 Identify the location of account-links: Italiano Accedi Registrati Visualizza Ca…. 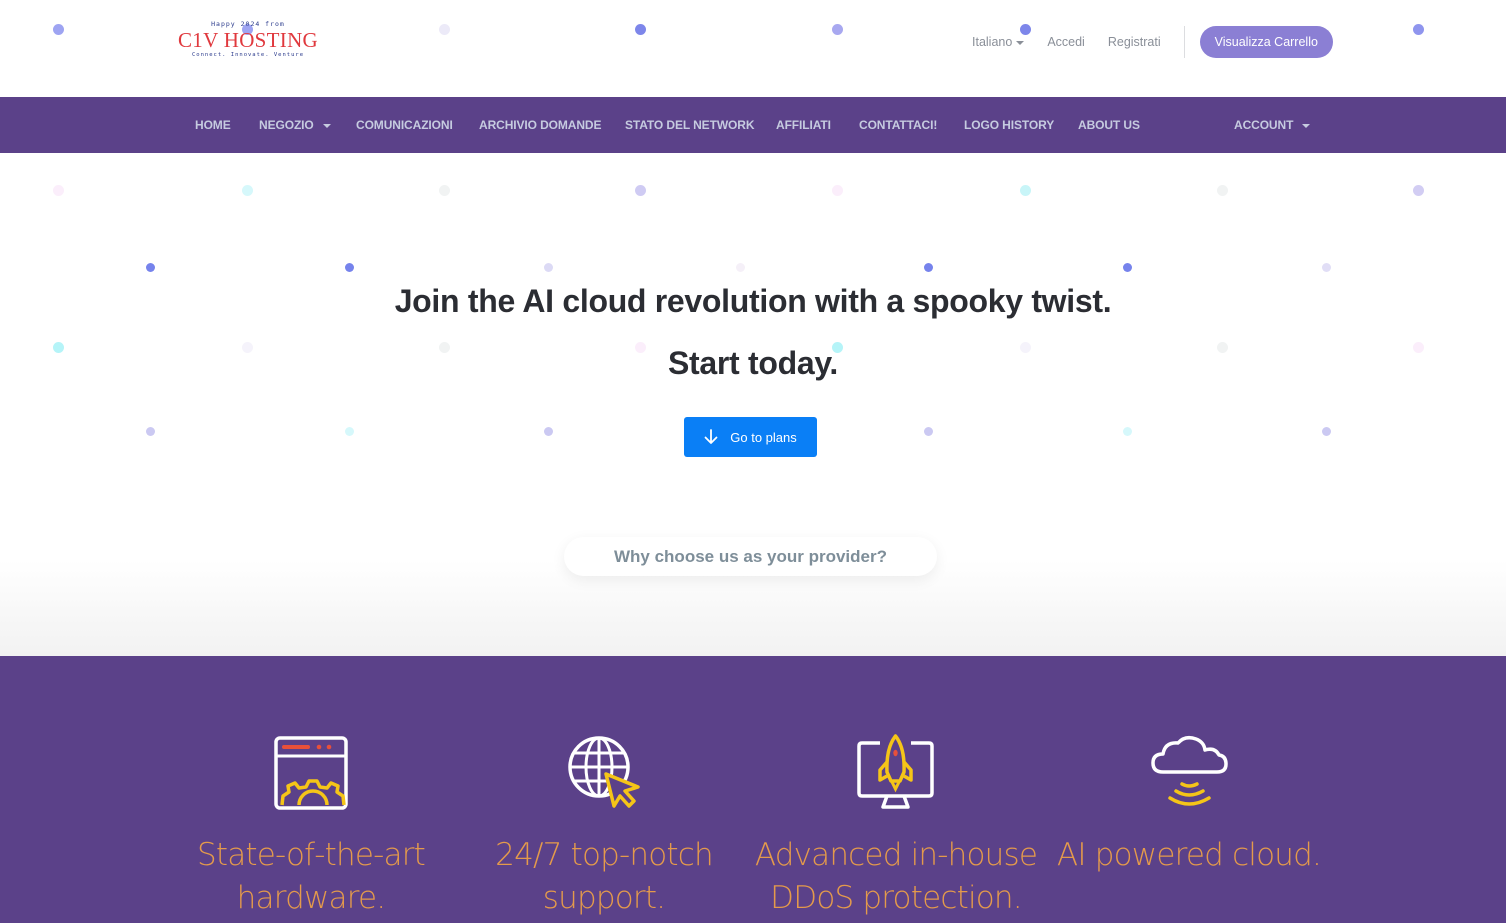
(1152, 42).